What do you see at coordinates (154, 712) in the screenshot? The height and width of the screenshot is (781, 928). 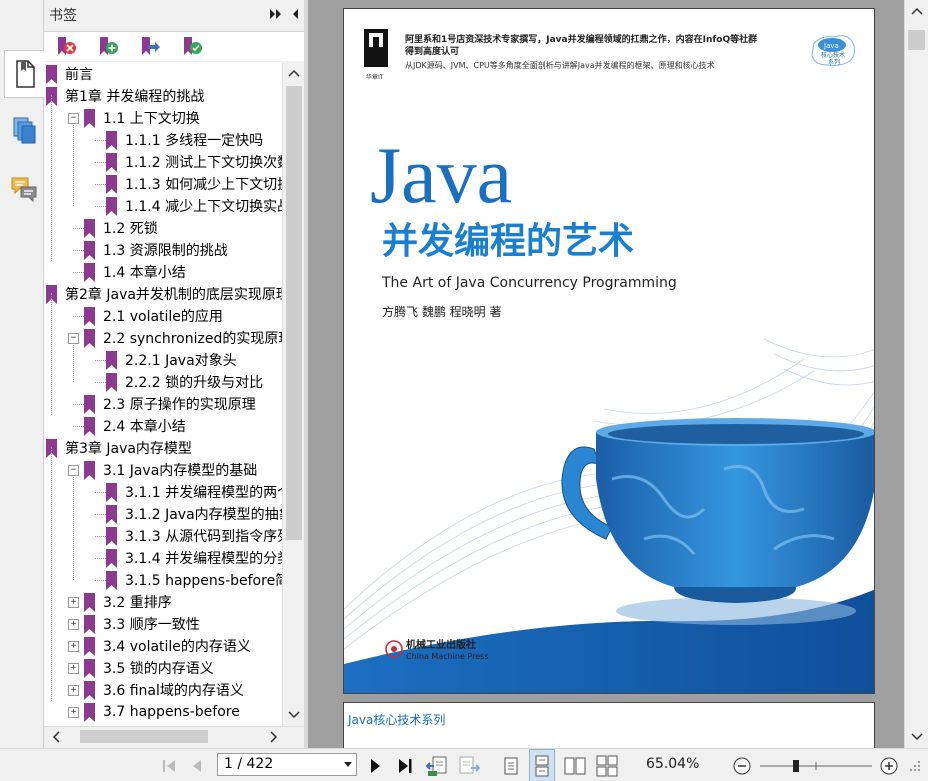 I see `bookmark-item: +3.7 happens-before` at bounding box center [154, 712].